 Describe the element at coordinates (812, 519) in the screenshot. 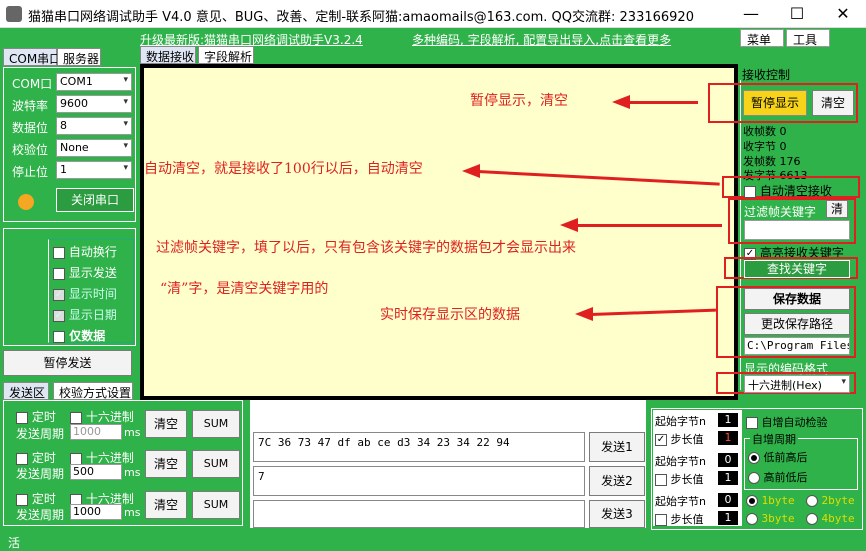

I see `byte4-radio` at that location.